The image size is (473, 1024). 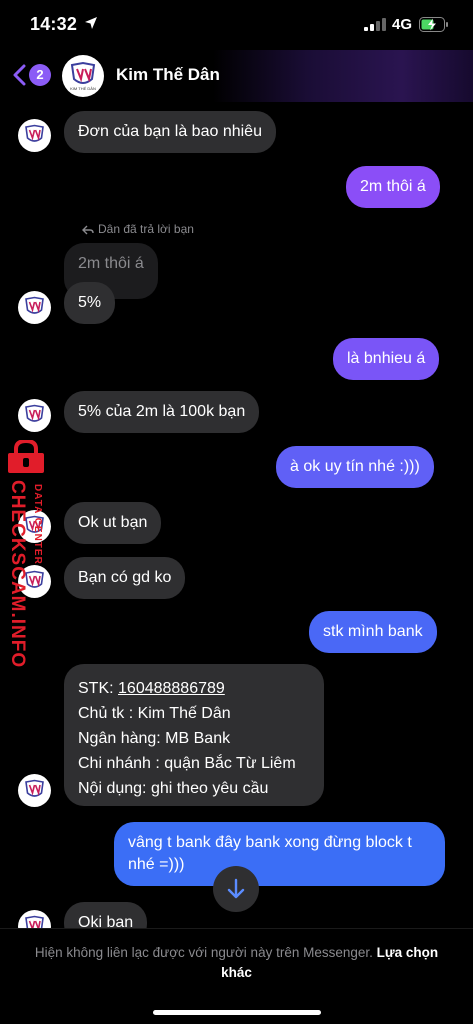 What do you see at coordinates (146, 229) in the screenshot?
I see `reply-note-text: Dân đã trả lời bạn` at bounding box center [146, 229].